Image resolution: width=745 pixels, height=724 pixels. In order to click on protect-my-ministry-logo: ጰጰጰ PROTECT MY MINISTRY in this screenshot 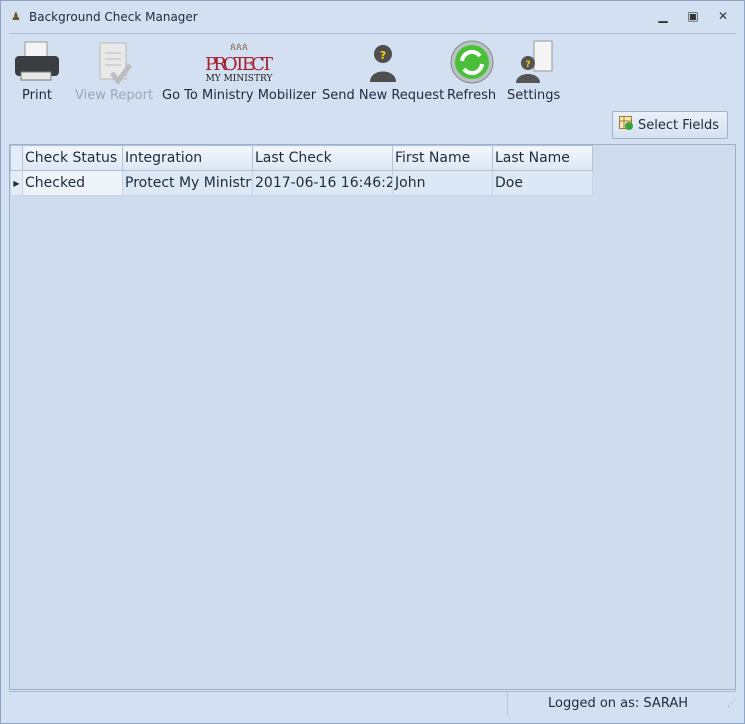, I will do `click(239, 62)`.